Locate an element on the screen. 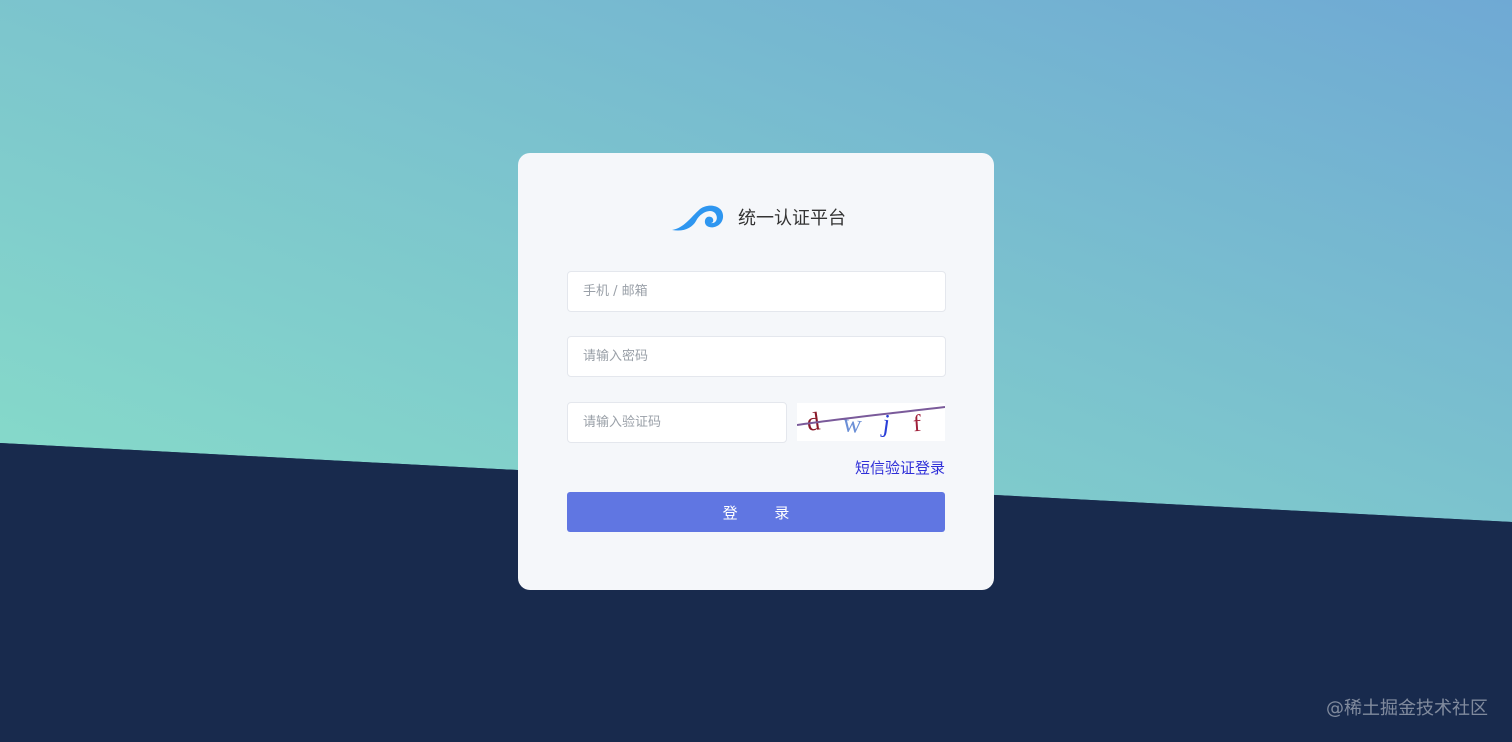 This screenshot has width=1512, height=742. watermark-text: @稀土掘金技术社区 is located at coordinates (1407, 708).